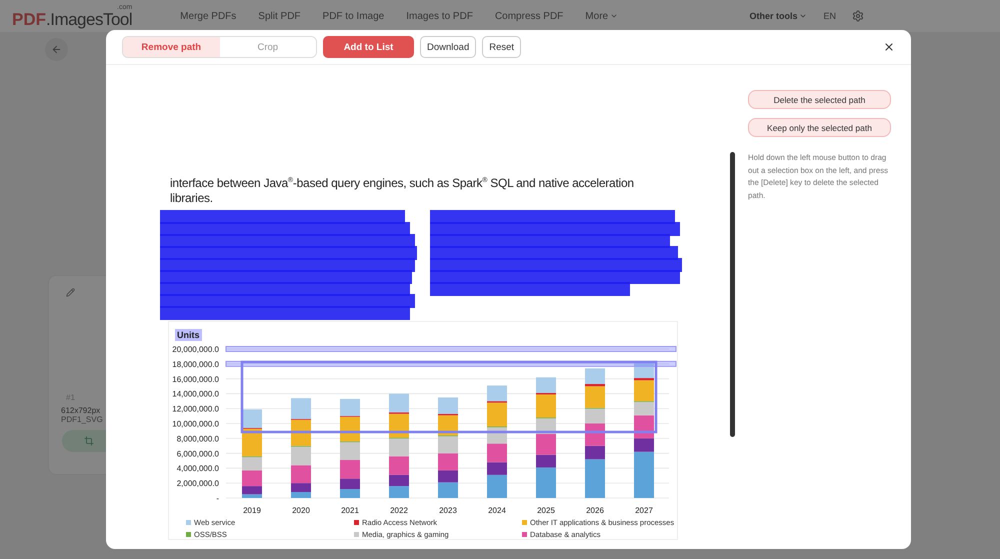  What do you see at coordinates (188, 335) in the screenshot?
I see `units-label: Units` at bounding box center [188, 335].